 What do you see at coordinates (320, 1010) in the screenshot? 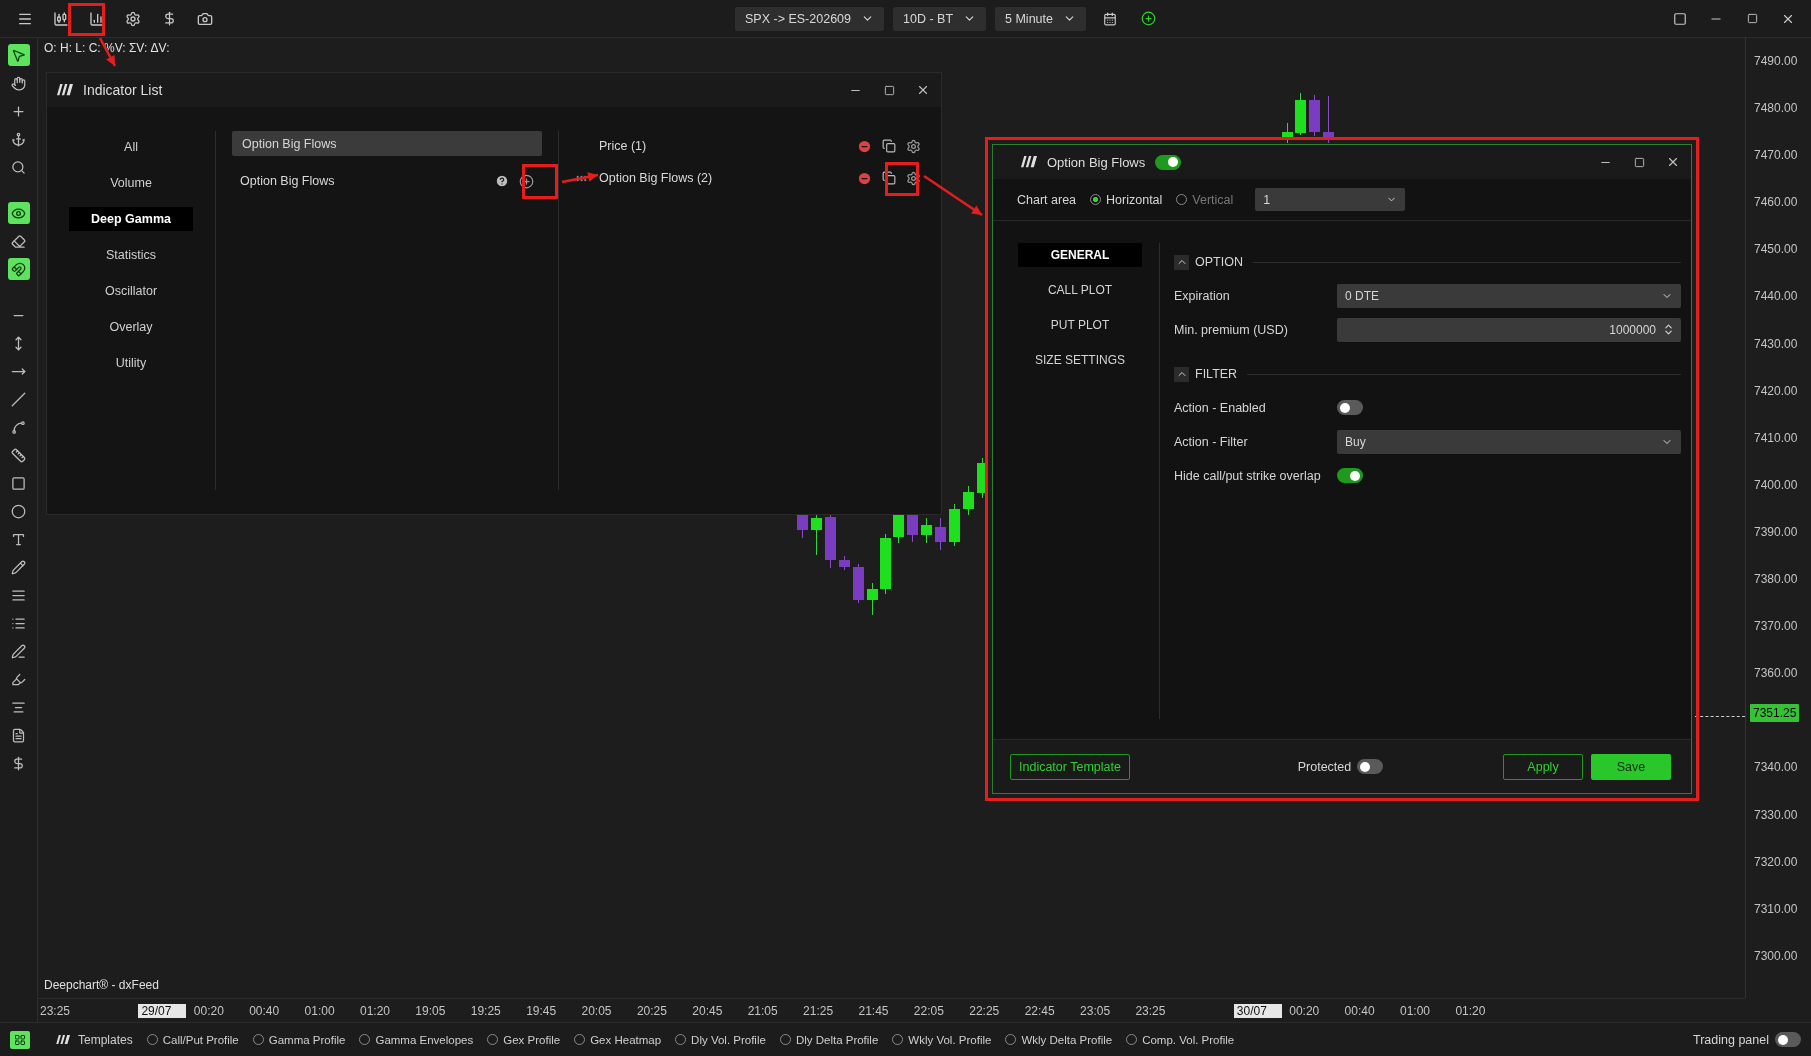
I see `time-label: 01:00` at bounding box center [320, 1010].